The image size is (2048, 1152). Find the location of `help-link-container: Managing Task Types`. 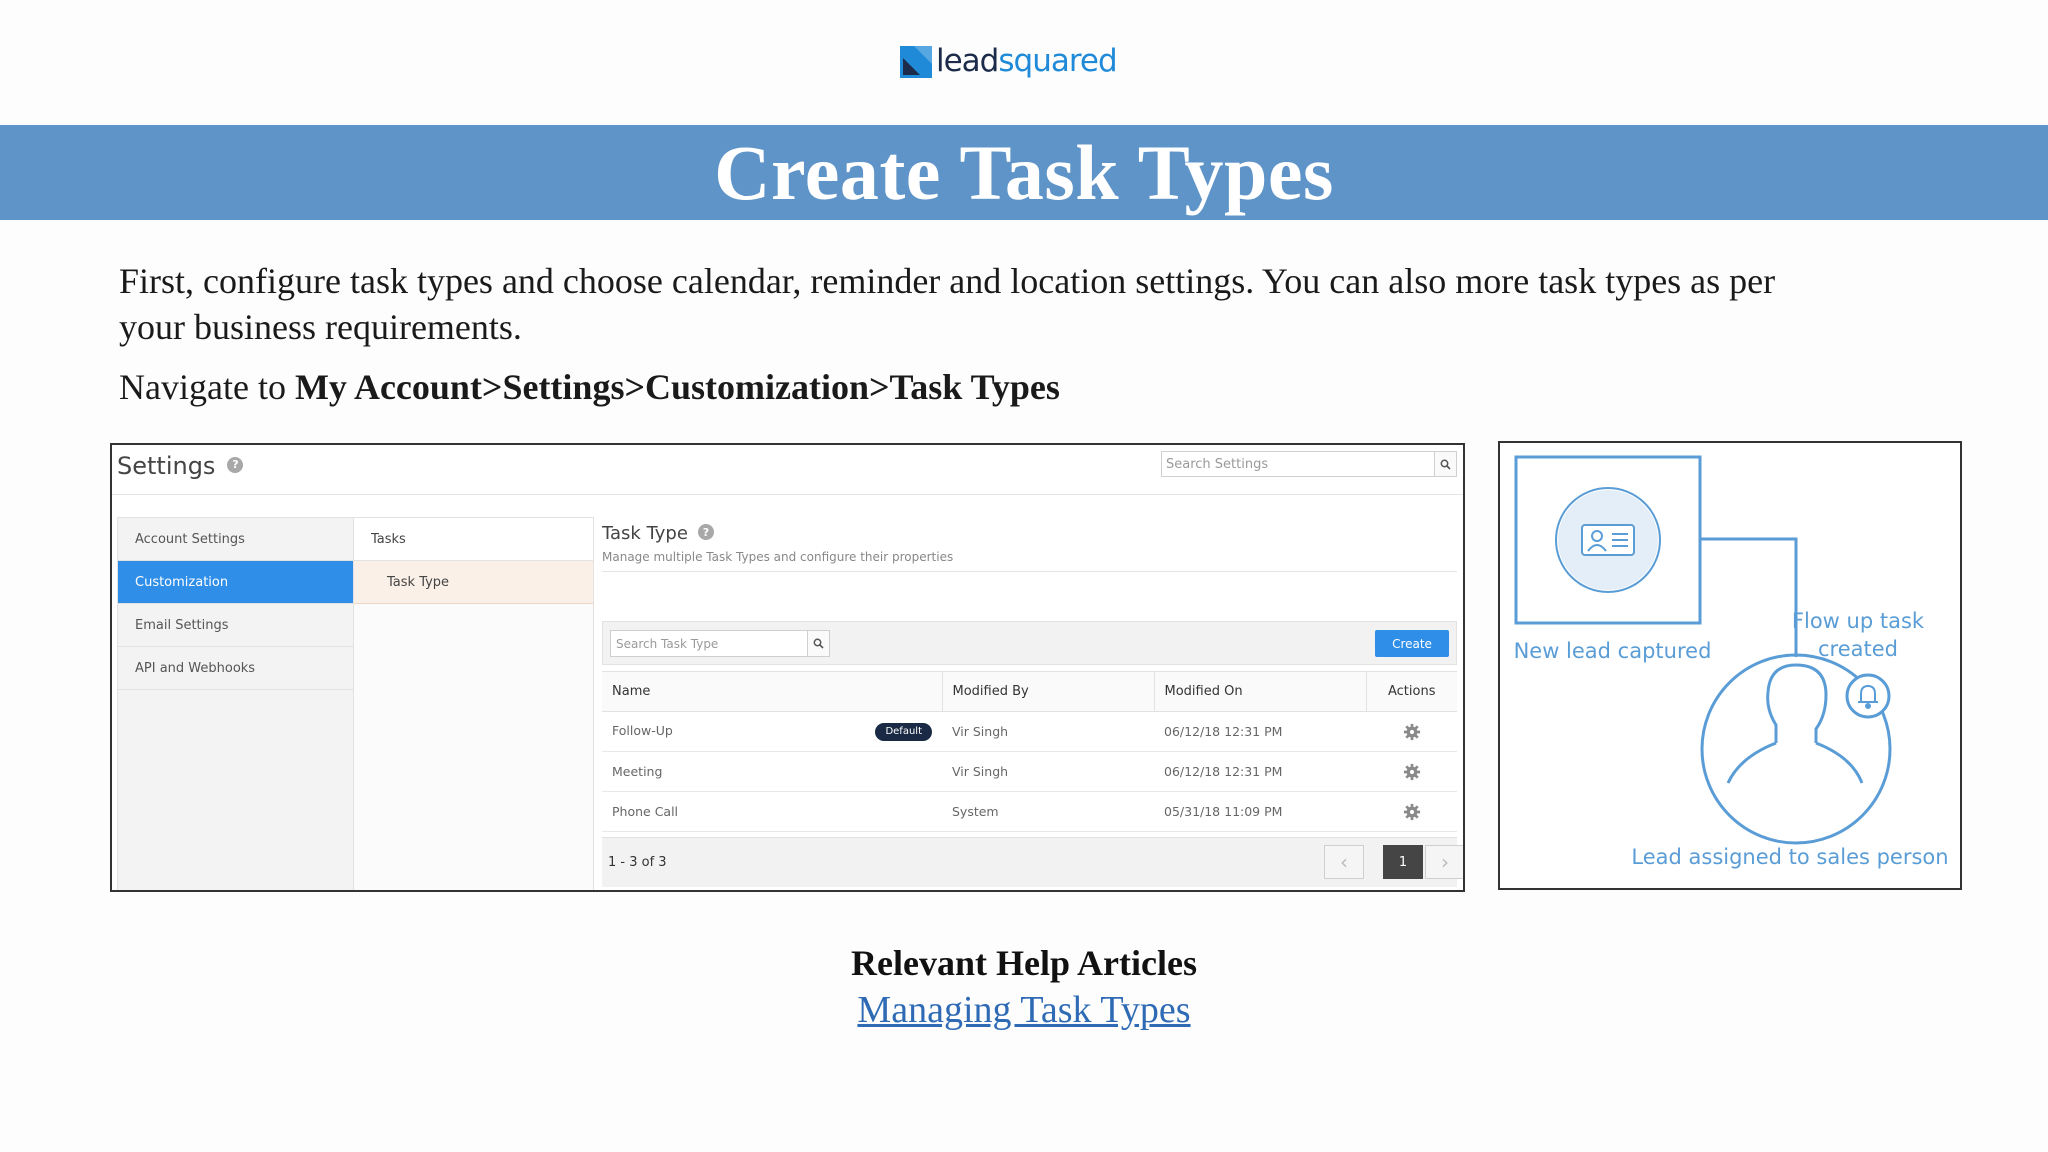

help-link-container: Managing Task Types is located at coordinates (1024, 1010).